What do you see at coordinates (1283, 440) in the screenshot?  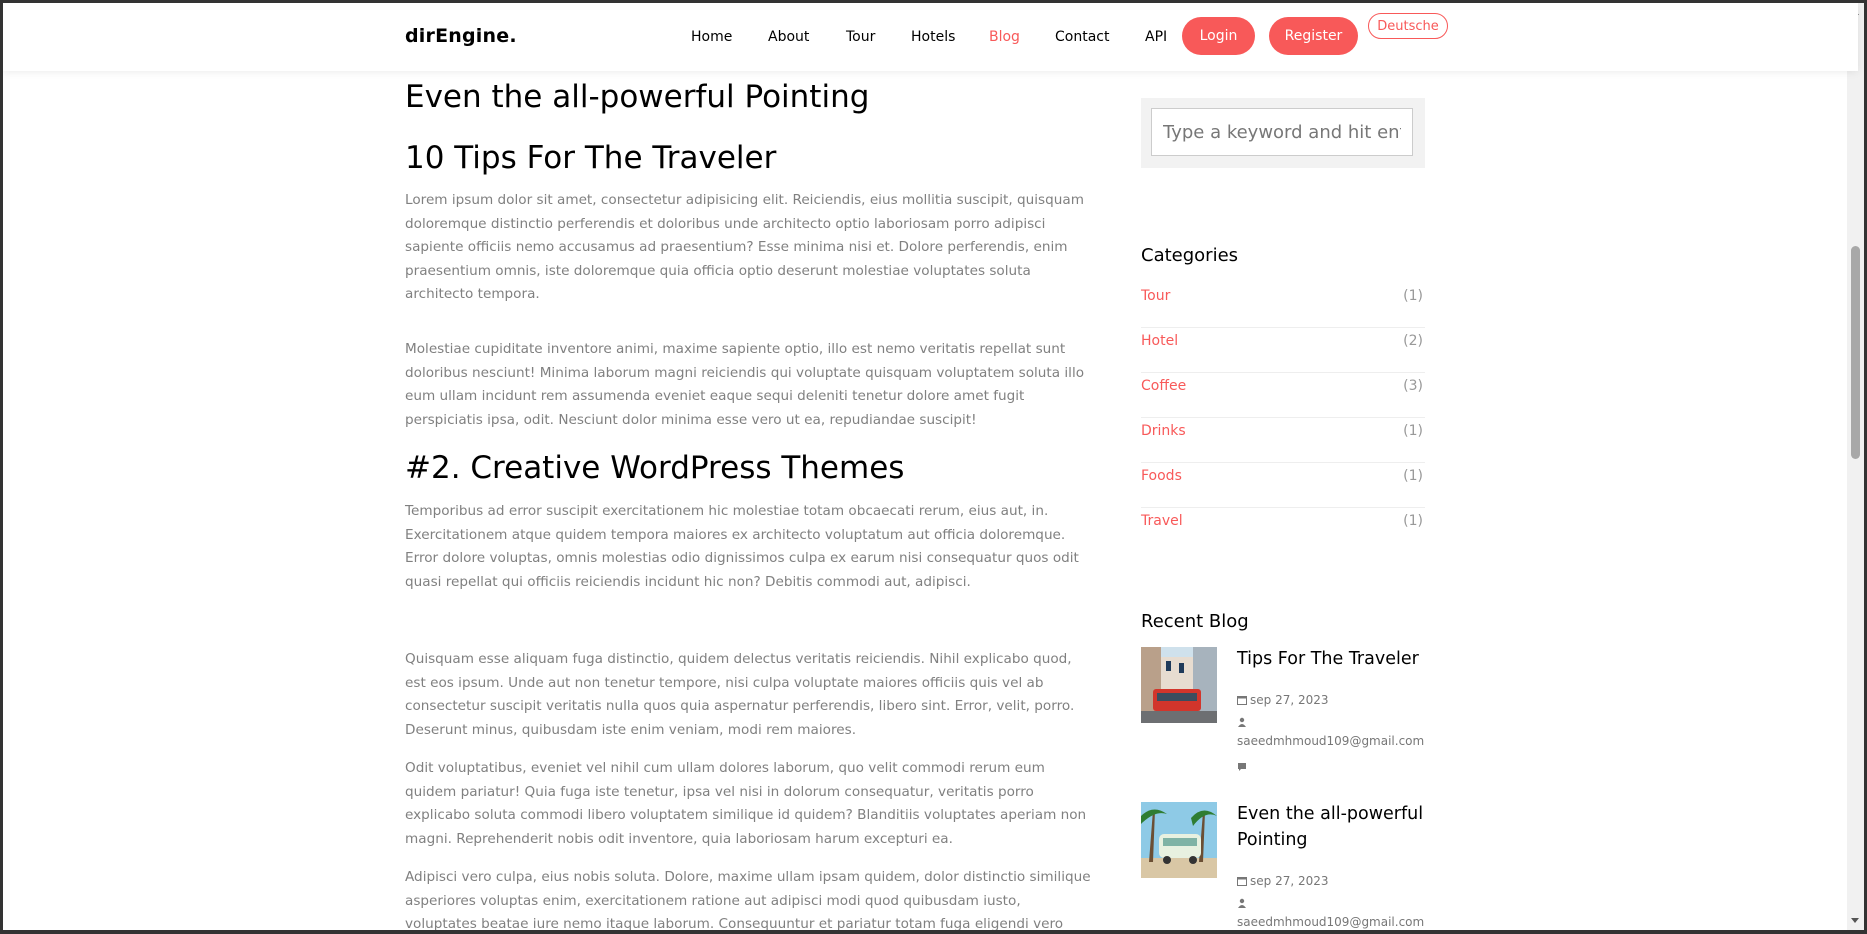 I see `category-item-drinks: Drinks (1)` at bounding box center [1283, 440].